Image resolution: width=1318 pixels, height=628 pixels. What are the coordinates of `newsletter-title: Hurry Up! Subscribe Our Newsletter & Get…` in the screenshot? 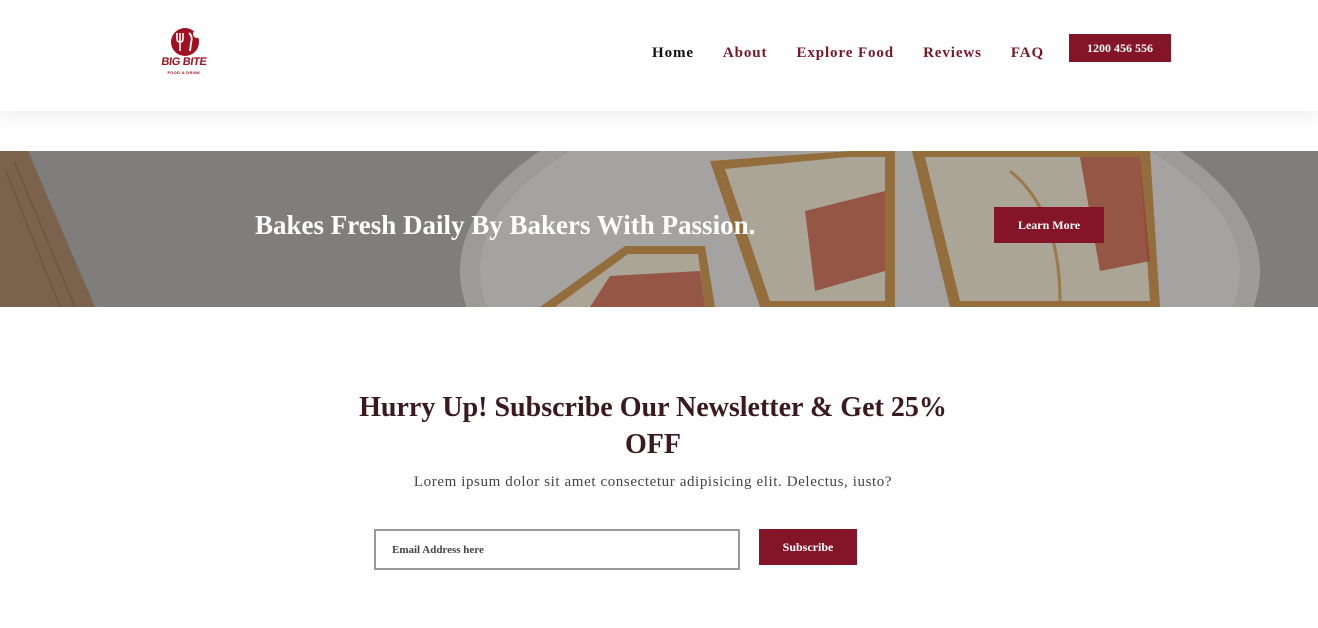 It's located at (653, 426).